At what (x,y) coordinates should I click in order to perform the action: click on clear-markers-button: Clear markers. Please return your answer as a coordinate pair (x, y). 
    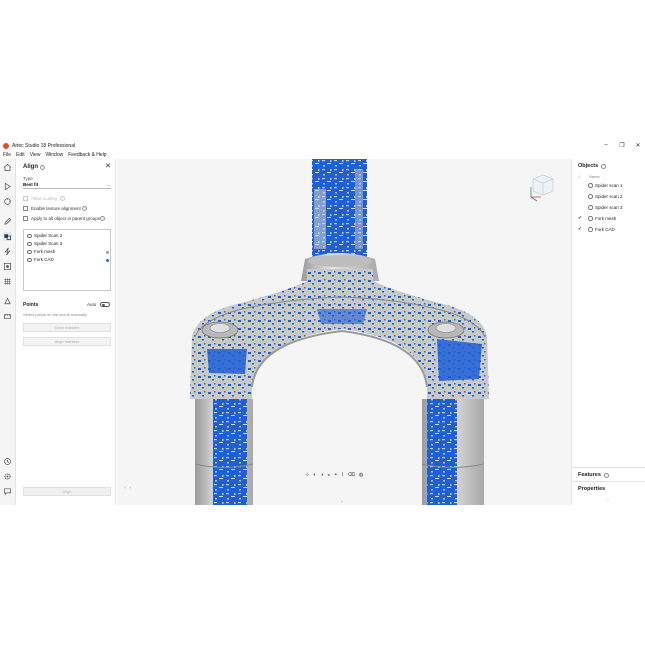
    Looking at the image, I should click on (67, 327).